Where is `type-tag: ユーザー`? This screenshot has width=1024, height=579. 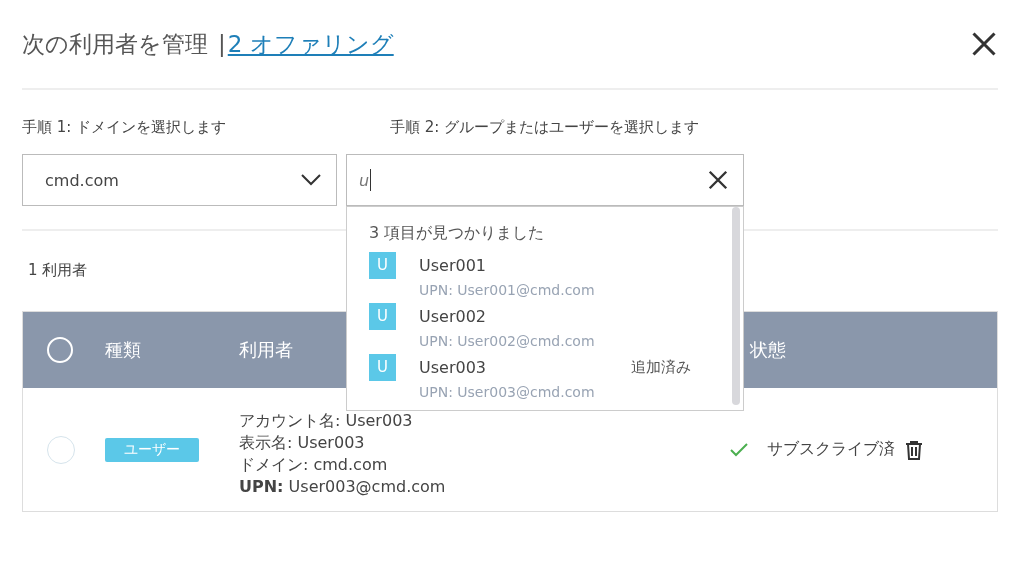
type-tag: ユーザー is located at coordinates (152, 449).